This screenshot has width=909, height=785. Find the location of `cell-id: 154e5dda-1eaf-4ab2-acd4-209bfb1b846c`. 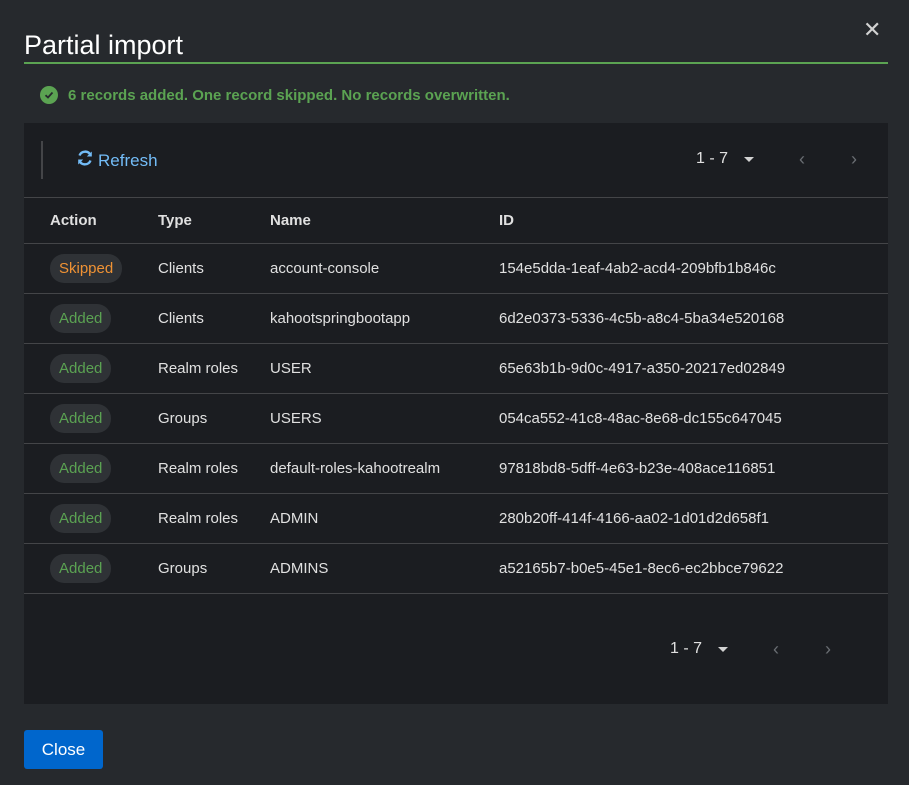

cell-id: 154e5dda-1eaf-4ab2-acd4-209bfb1b846c is located at coordinates (693, 268).